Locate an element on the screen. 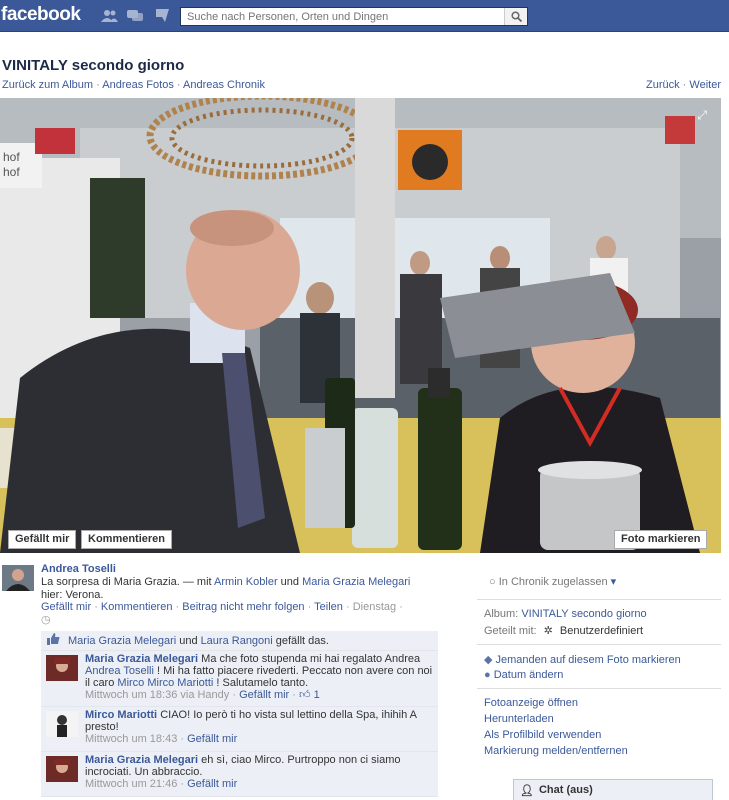  post-time: Dienstag is located at coordinates (374, 607).